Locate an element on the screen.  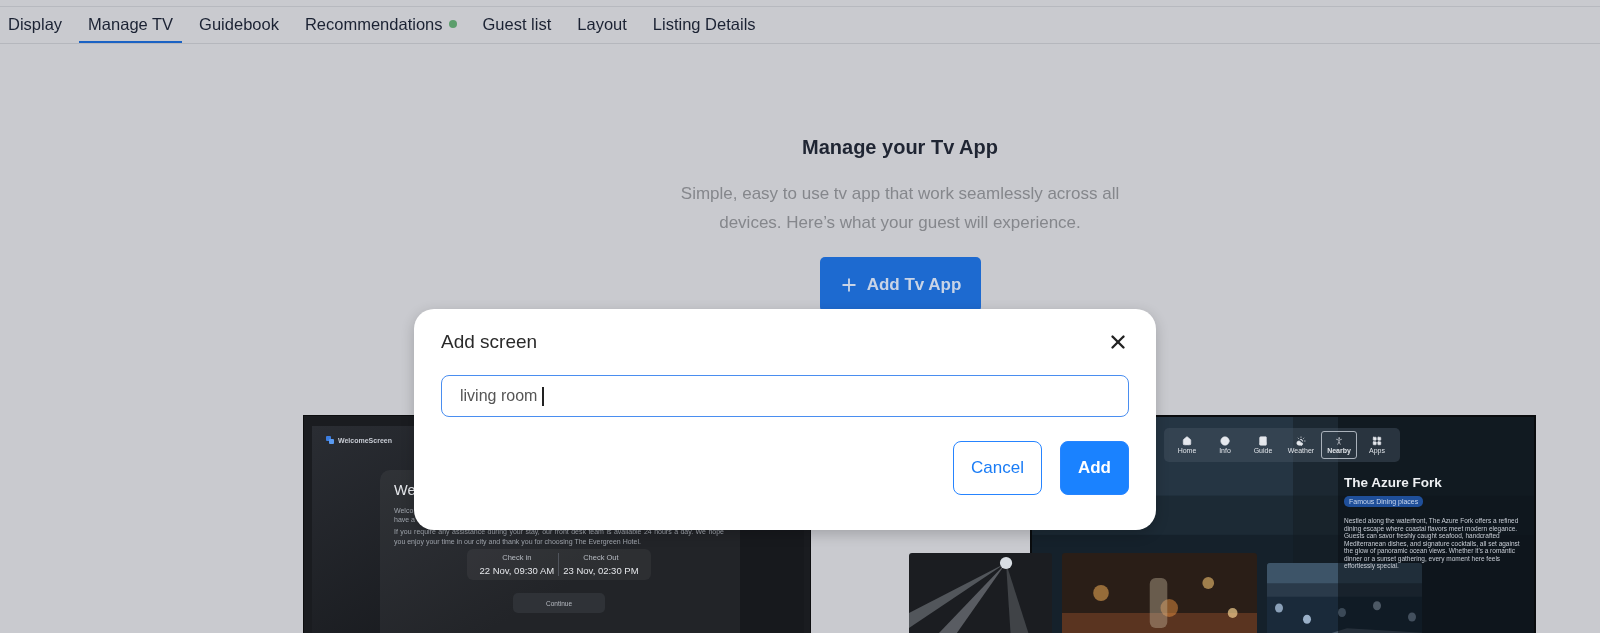
dialog-title: Add screen is located at coordinates (489, 342).